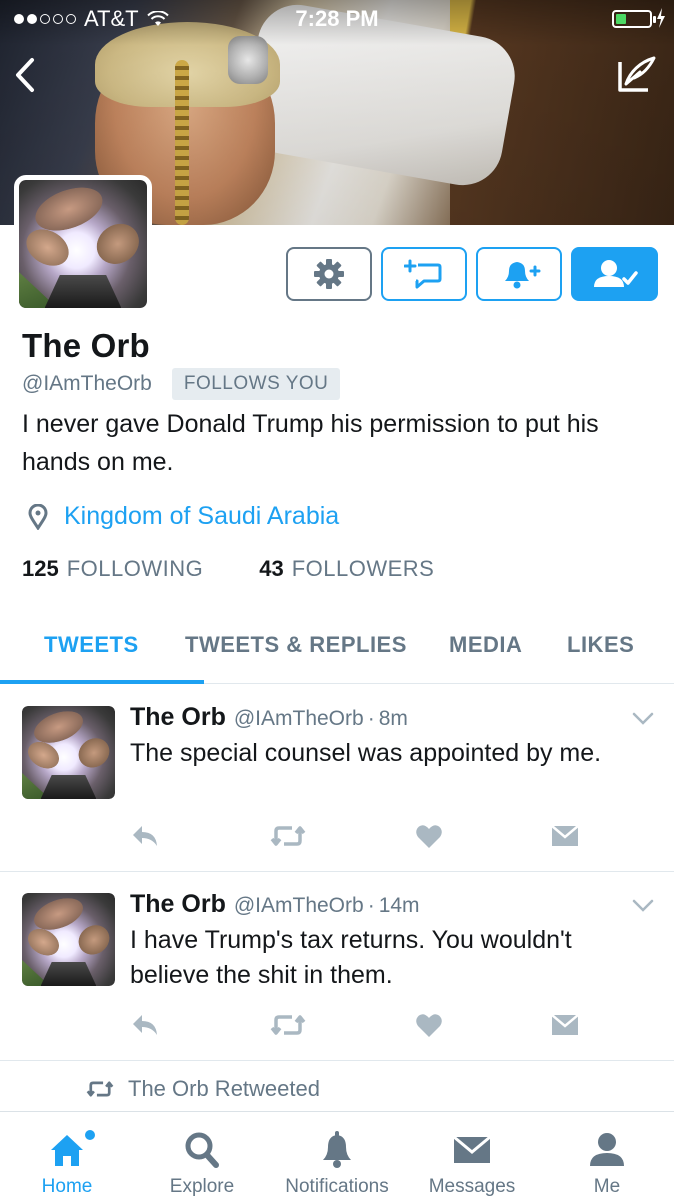  I want to click on retweeted-label: The Orb Retweeted, so click(224, 1088).